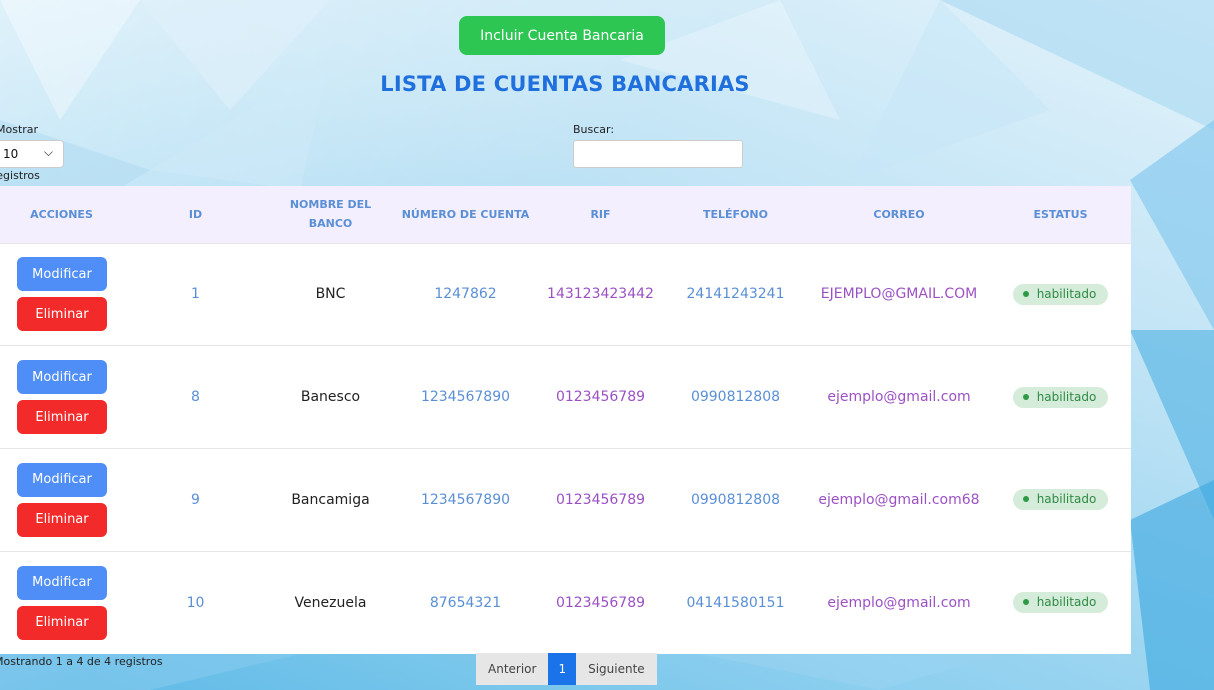 Image resolution: width=1214 pixels, height=690 pixels. I want to click on column-header-phone: TELÉFONO, so click(735, 214).